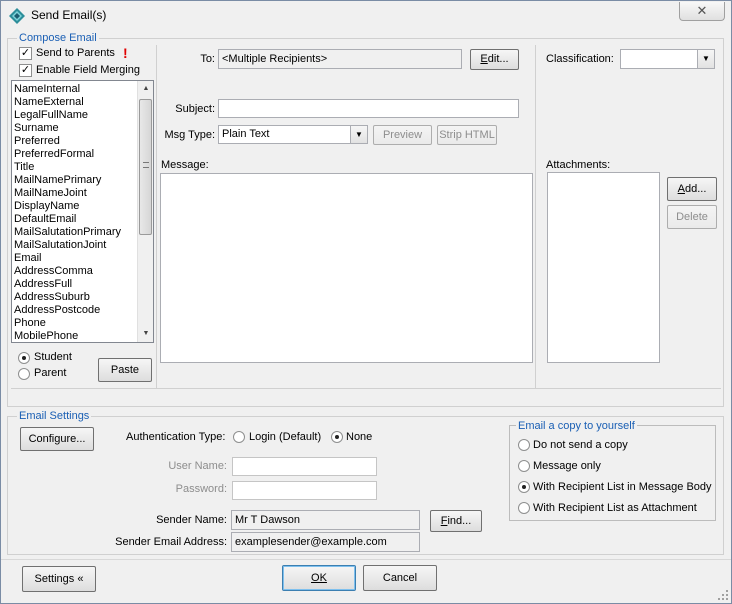 This screenshot has height=604, width=732. Describe the element at coordinates (615, 508) in the screenshot. I see `copy-recipients-attachment-label: With Recipient List as Attachment` at that location.